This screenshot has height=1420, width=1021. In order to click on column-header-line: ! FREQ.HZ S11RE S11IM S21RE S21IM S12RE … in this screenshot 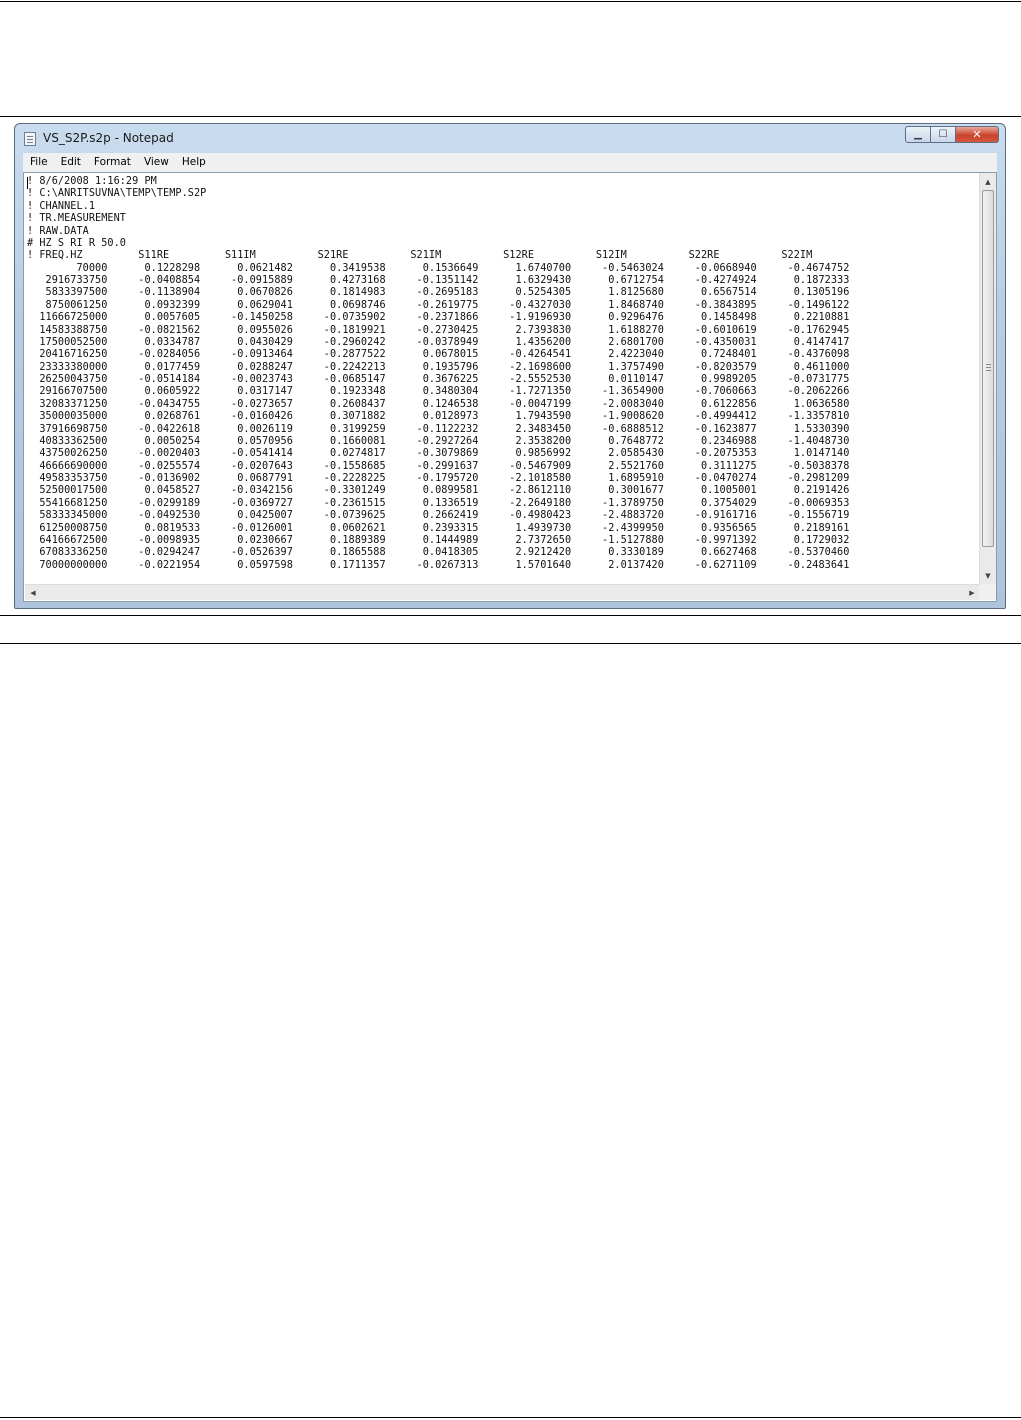, I will do `click(420, 256)`.